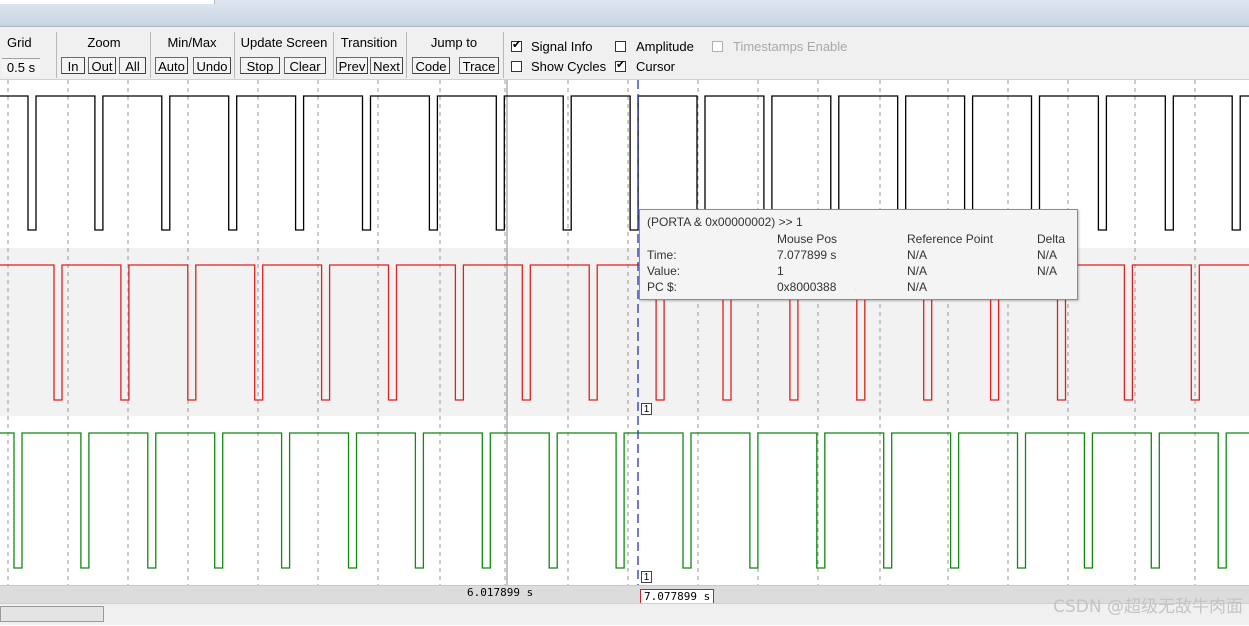 The image size is (1249, 626). I want to click on signal-info-checkbox, so click(516, 45).